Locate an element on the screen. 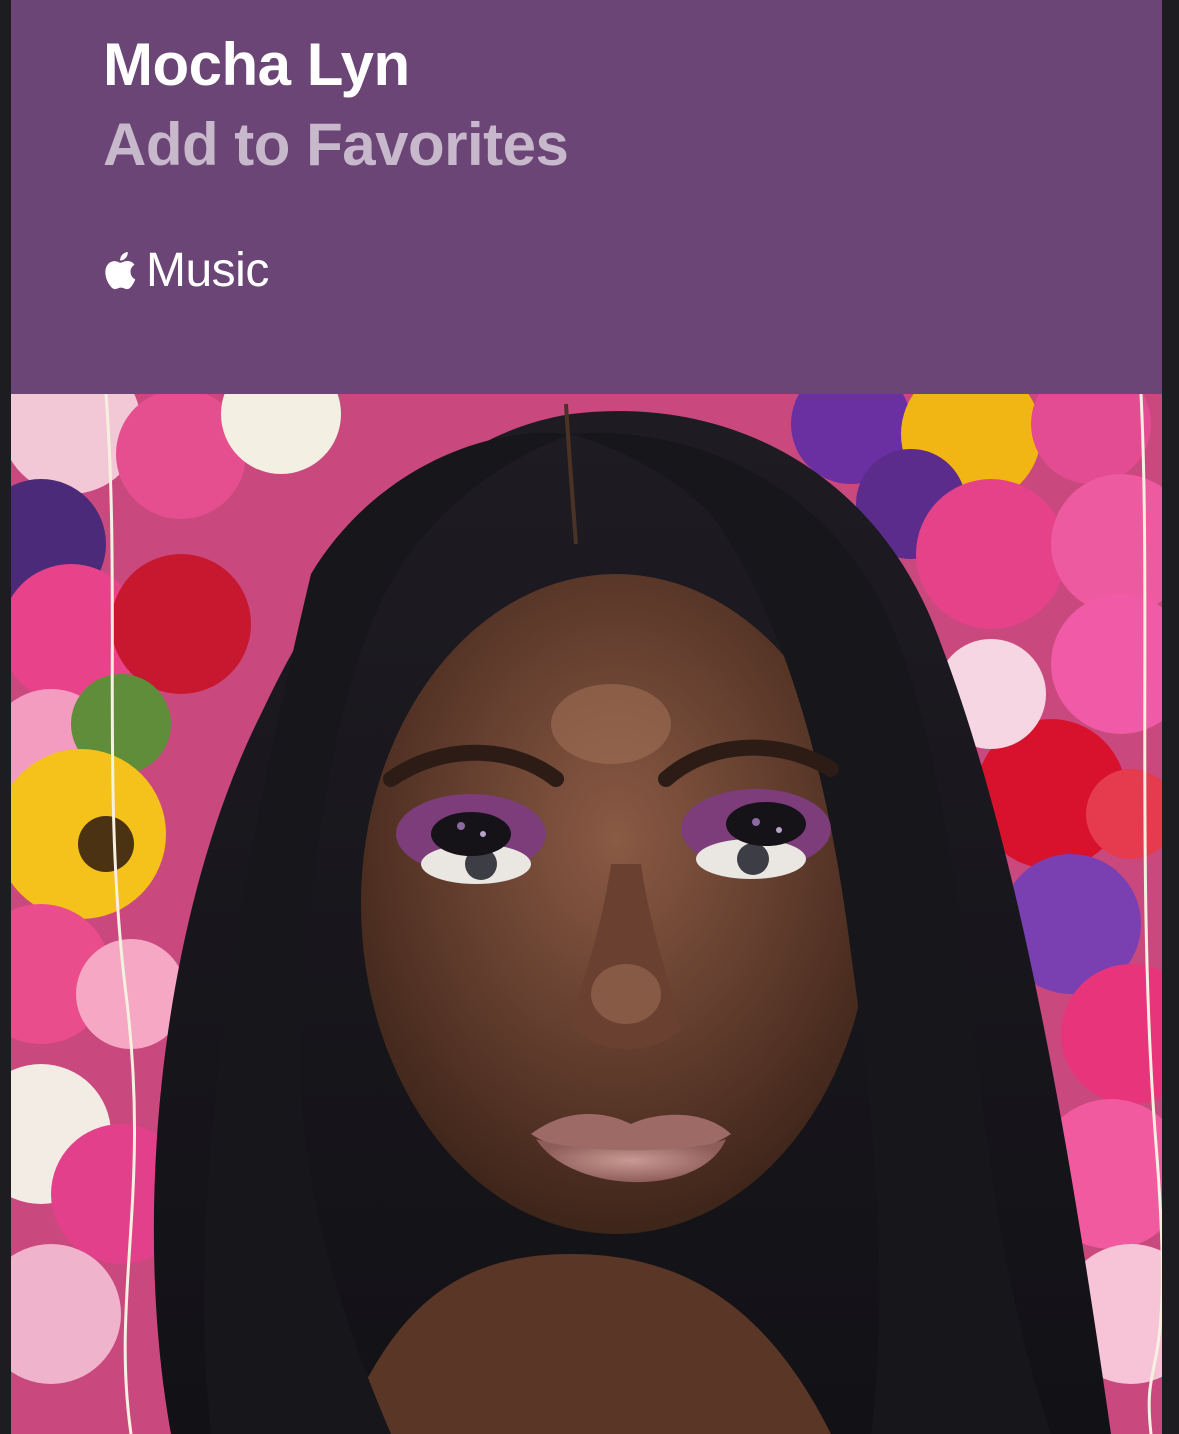  apple-music-brand: Music is located at coordinates (186, 270).